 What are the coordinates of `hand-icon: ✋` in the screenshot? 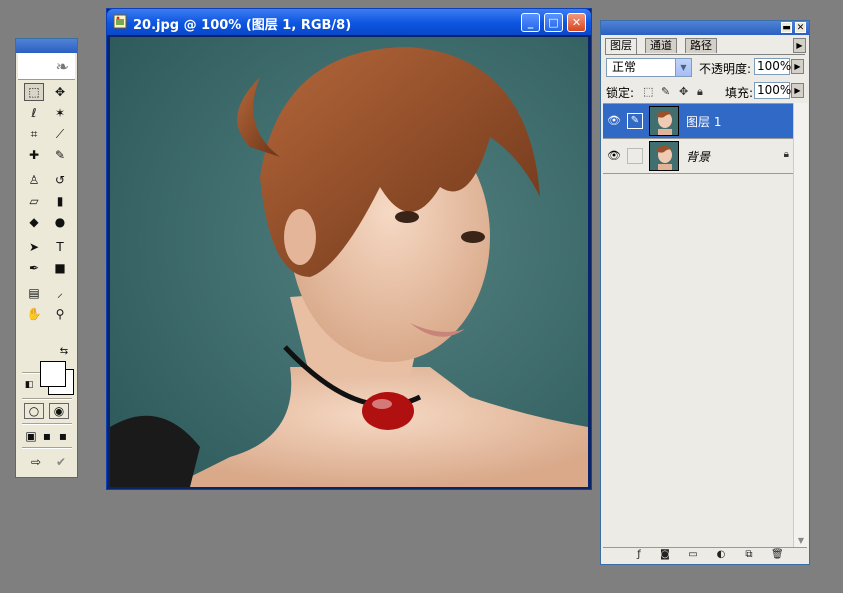 It's located at (34, 314).